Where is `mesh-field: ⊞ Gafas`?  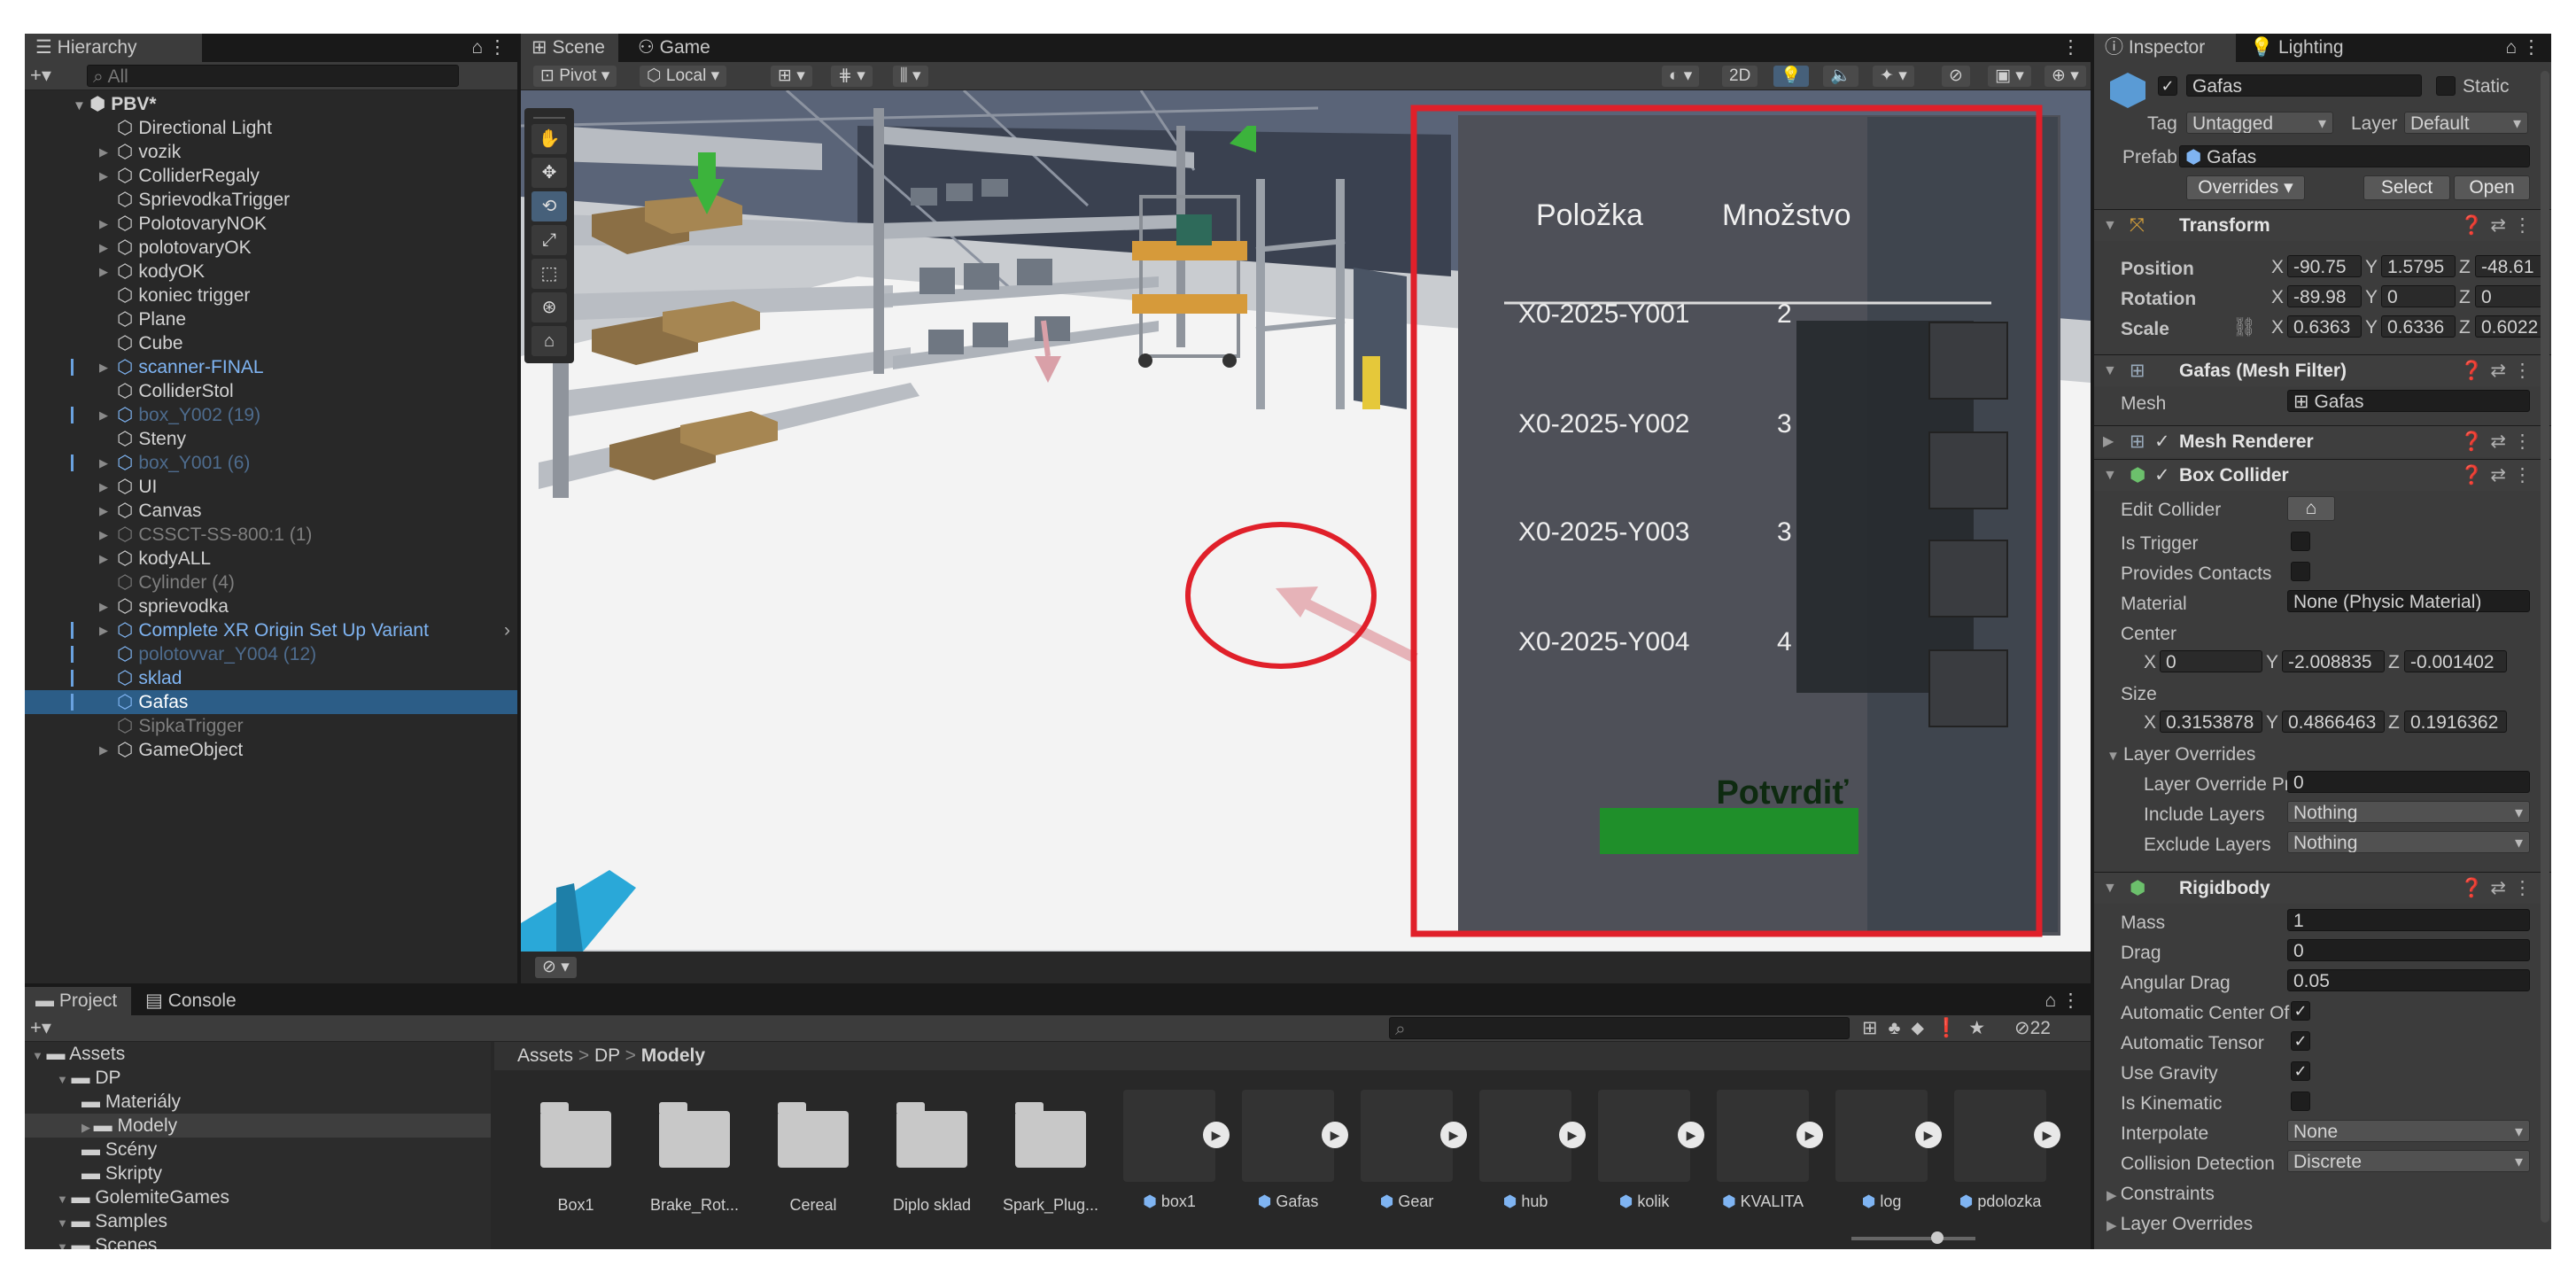 mesh-field: ⊞ Gafas is located at coordinates (2408, 401).